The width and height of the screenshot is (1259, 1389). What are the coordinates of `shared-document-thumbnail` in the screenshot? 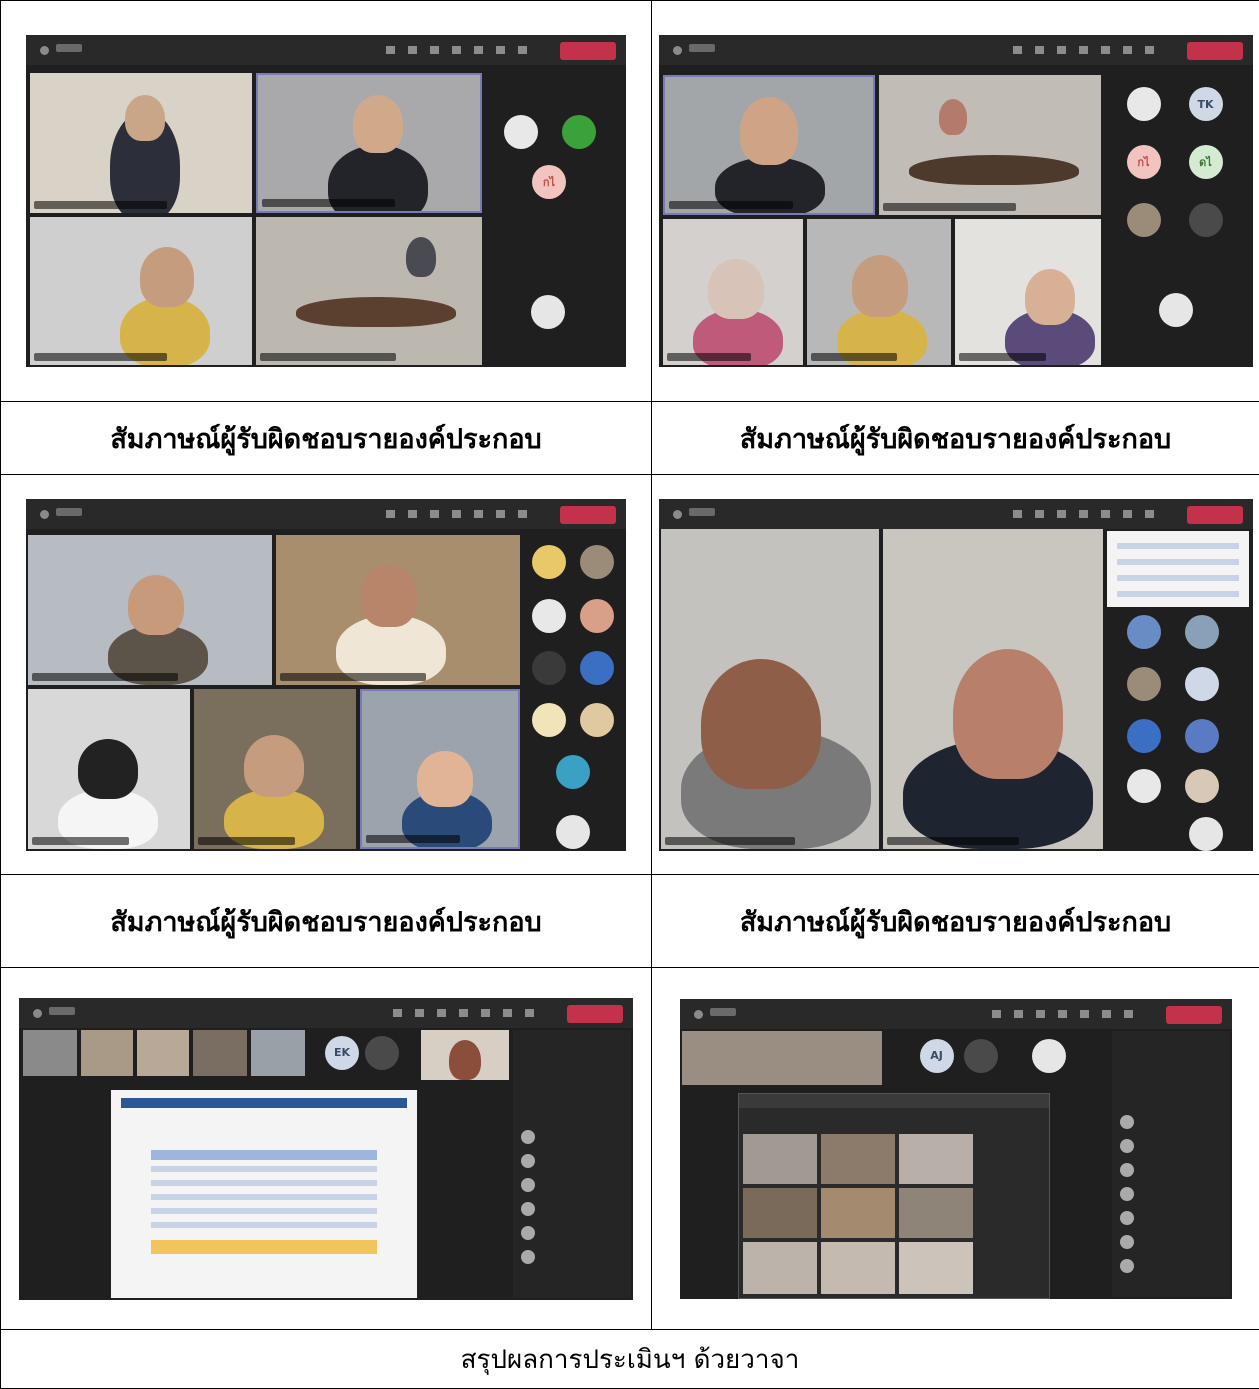 It's located at (1178, 569).